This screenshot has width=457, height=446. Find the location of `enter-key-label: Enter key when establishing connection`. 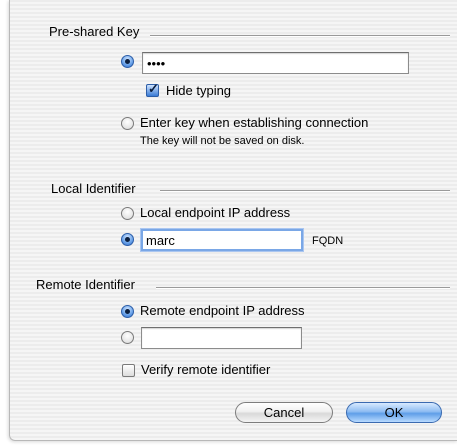

enter-key-label: Enter key when establishing connection is located at coordinates (254, 122).